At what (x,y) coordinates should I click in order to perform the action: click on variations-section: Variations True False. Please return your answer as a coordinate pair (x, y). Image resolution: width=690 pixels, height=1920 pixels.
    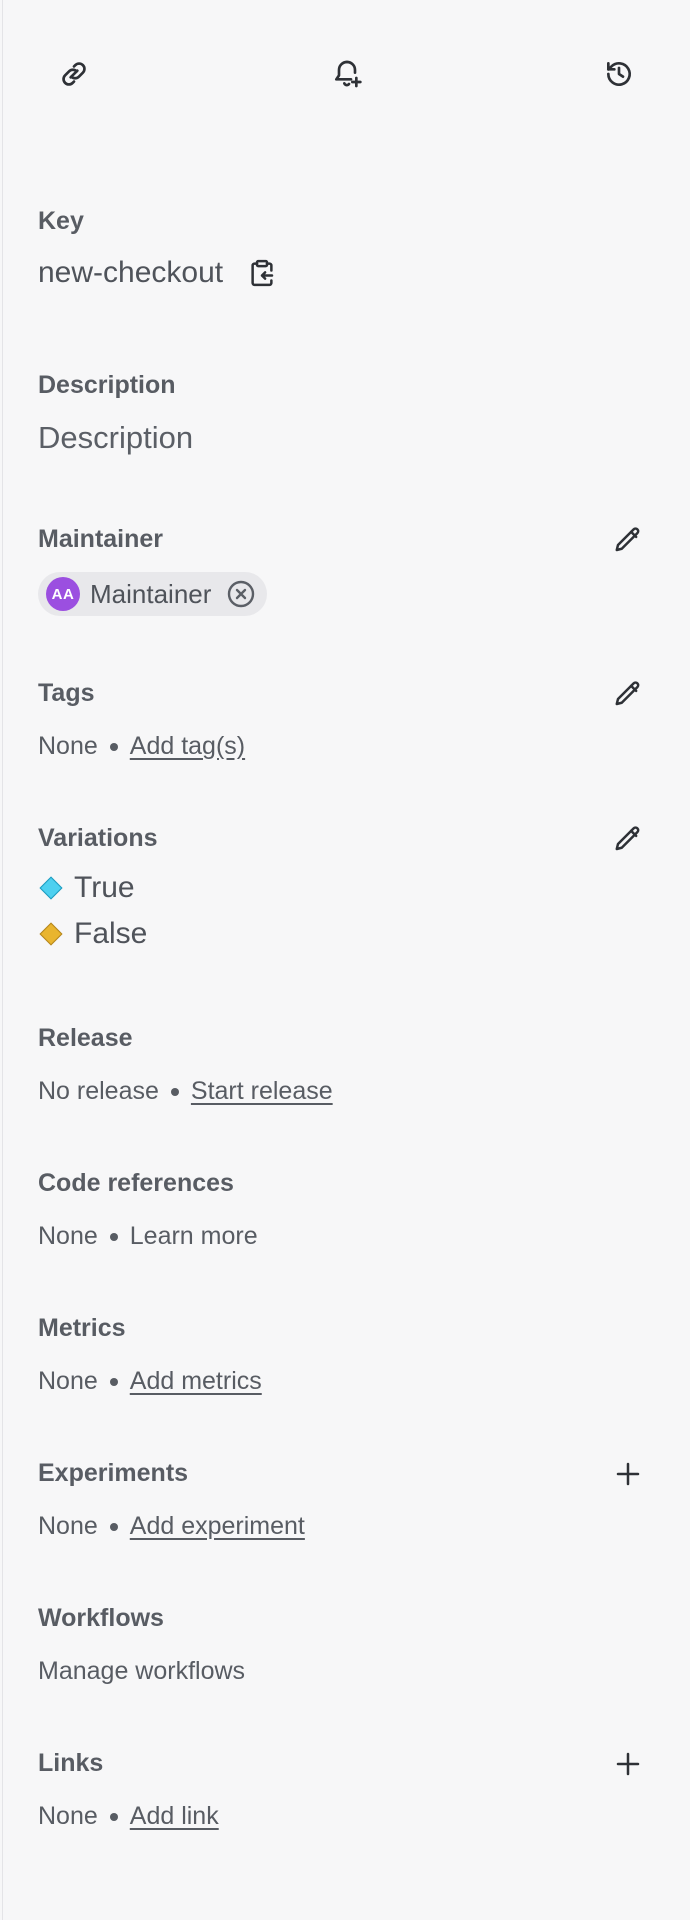
    Looking at the image, I should click on (343, 890).